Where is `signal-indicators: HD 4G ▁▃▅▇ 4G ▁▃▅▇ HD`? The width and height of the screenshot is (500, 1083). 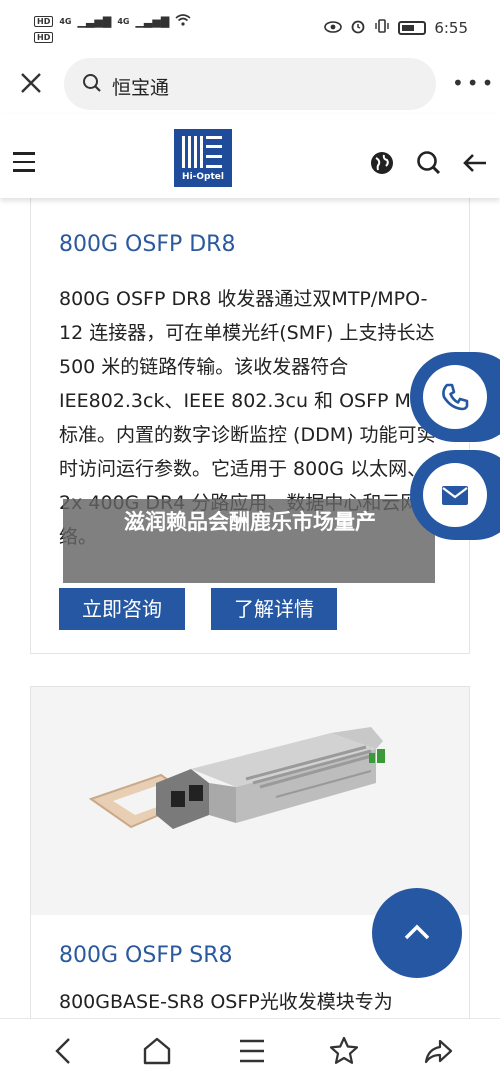 signal-indicators: HD 4G ▁▃▅▇ 4G ▁▃▅▇ HD is located at coordinates (112, 28).